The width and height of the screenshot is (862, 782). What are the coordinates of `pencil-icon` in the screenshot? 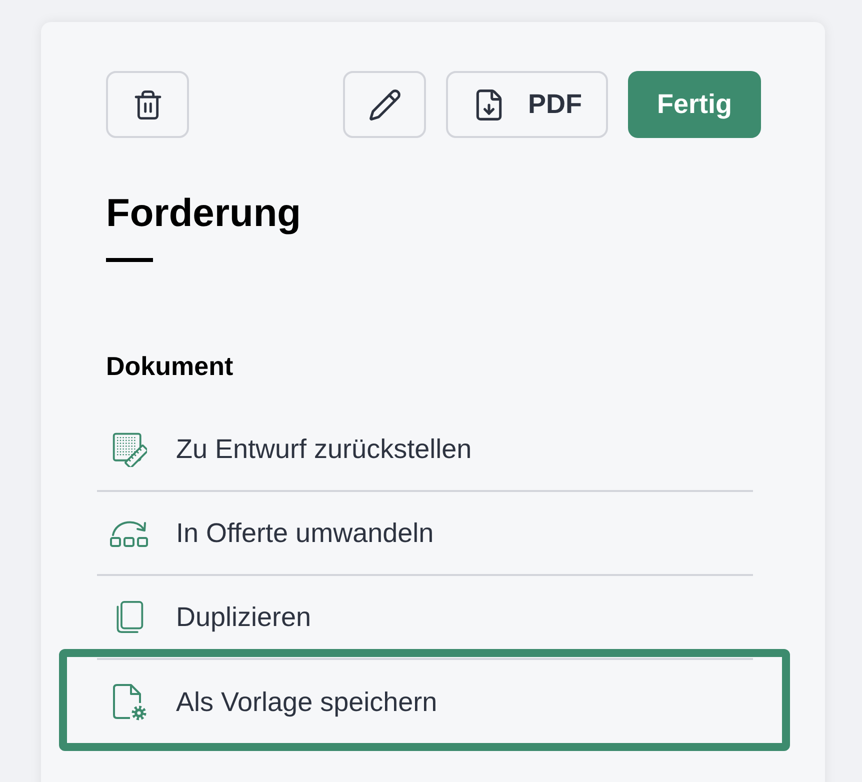 It's located at (385, 105).